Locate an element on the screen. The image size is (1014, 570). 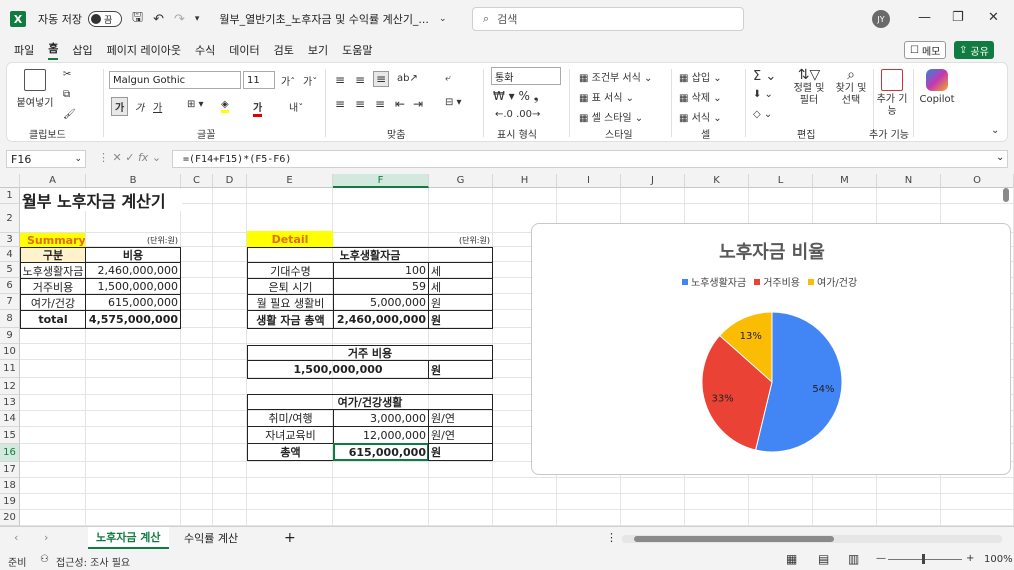
row-header: 14 is located at coordinates (10, 419).